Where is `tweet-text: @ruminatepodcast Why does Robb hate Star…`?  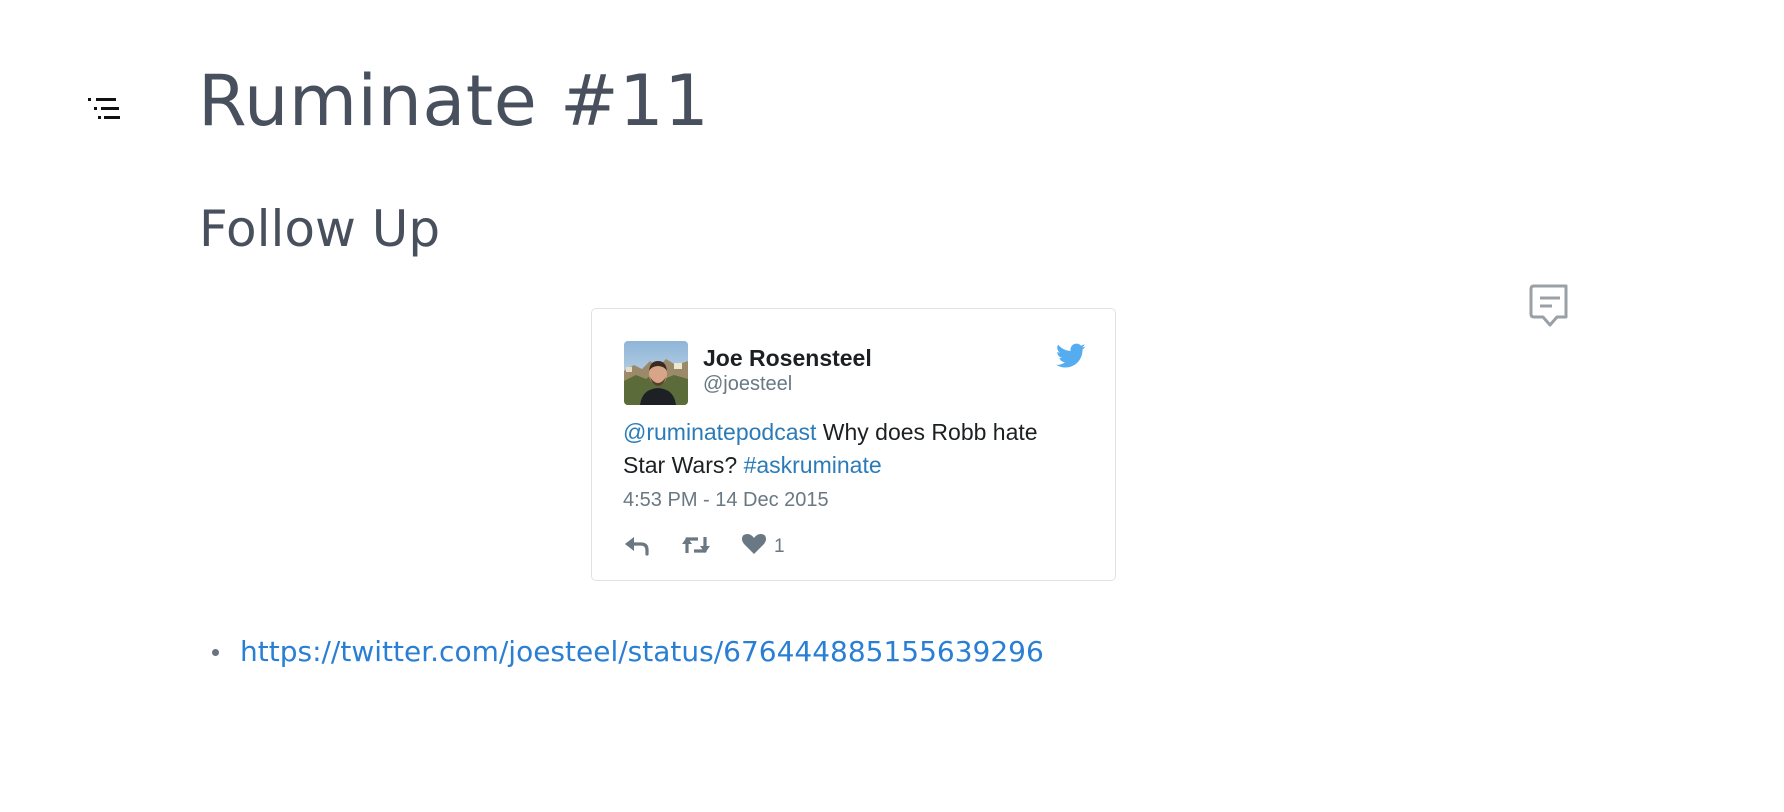
tweet-text: @ruminatepodcast Why does Robb hate Star… is located at coordinates (854, 449).